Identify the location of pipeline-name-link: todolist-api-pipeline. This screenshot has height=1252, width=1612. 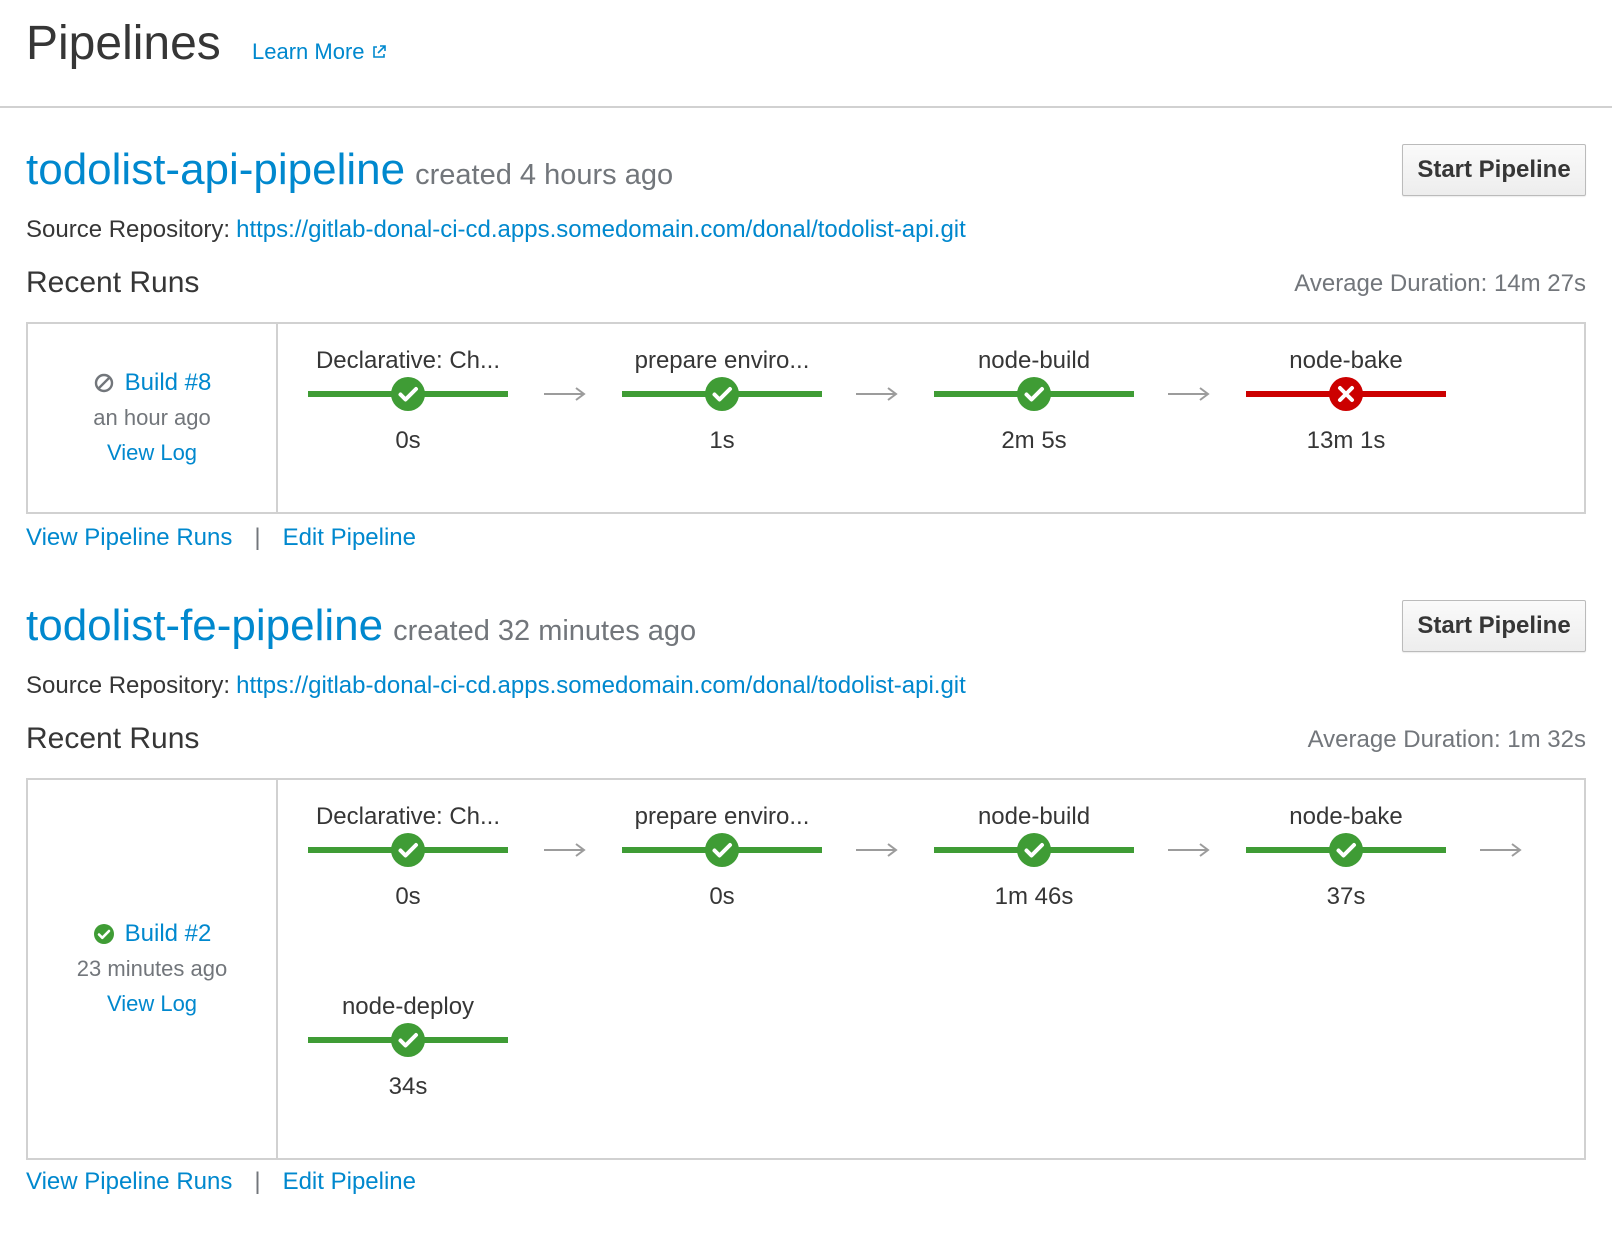
(215, 169).